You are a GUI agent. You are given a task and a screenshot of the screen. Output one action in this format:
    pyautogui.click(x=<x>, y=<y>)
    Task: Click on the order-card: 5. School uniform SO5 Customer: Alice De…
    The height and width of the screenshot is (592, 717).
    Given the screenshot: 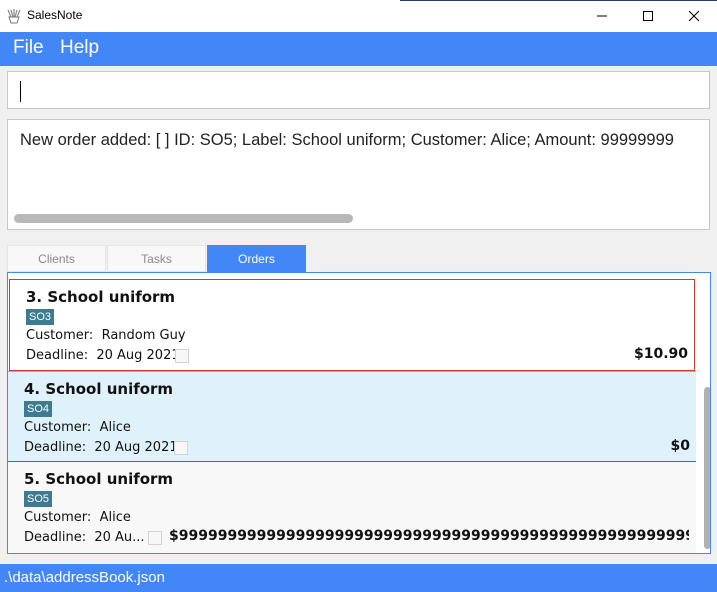 What is the action you would take?
    pyautogui.click(x=352, y=507)
    